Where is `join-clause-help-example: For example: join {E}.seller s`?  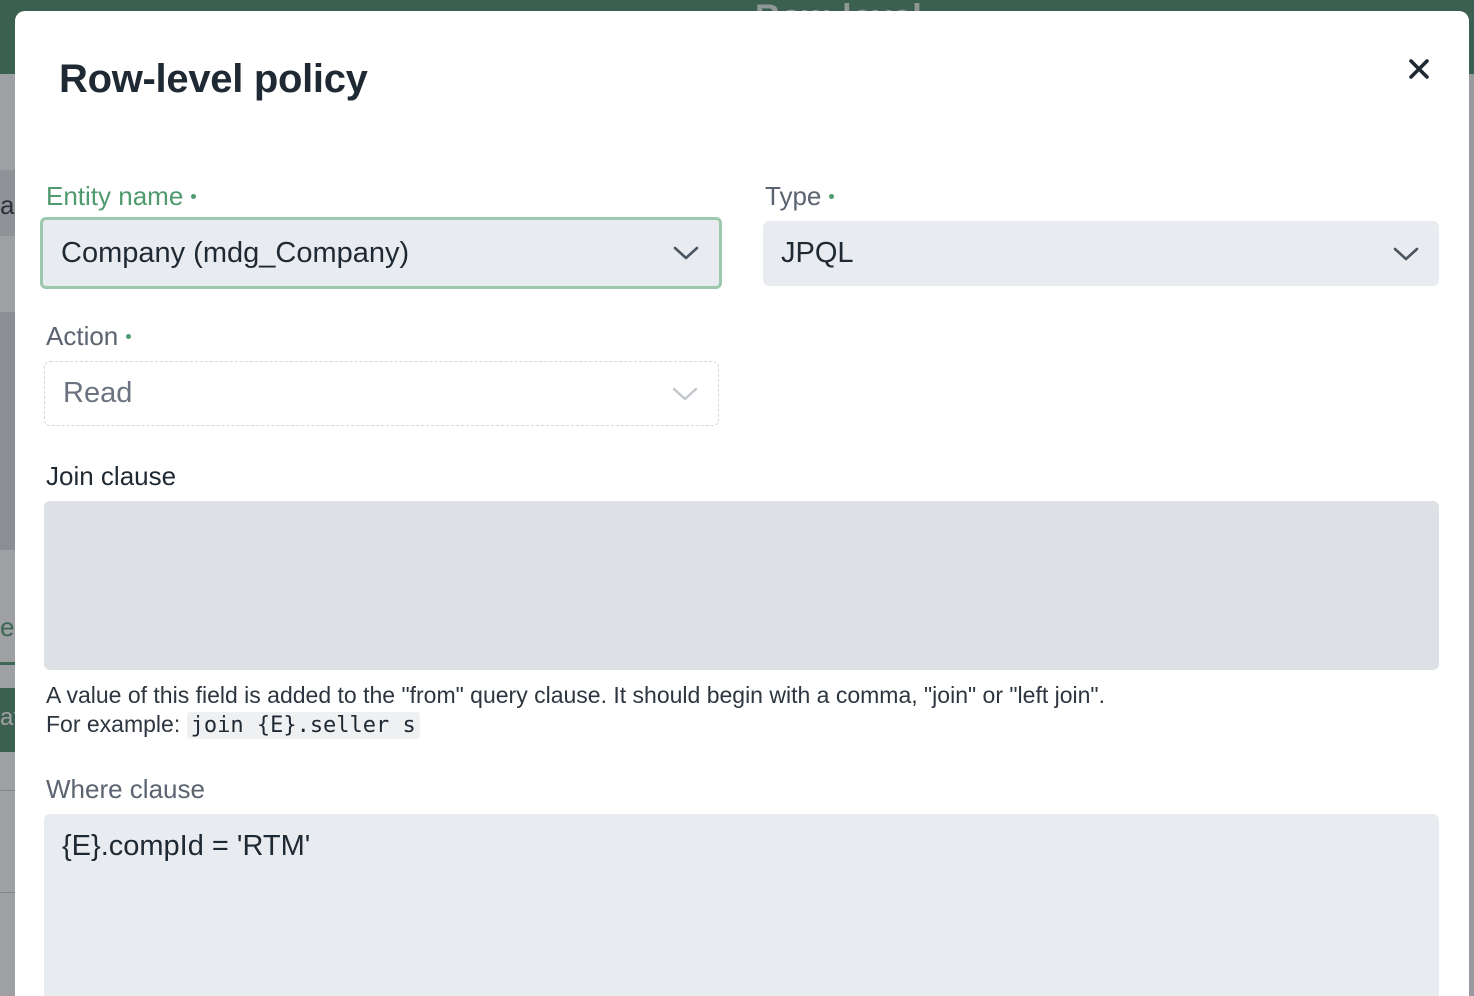
join-clause-help-example: For example: join {E}.seller s is located at coordinates (575, 725).